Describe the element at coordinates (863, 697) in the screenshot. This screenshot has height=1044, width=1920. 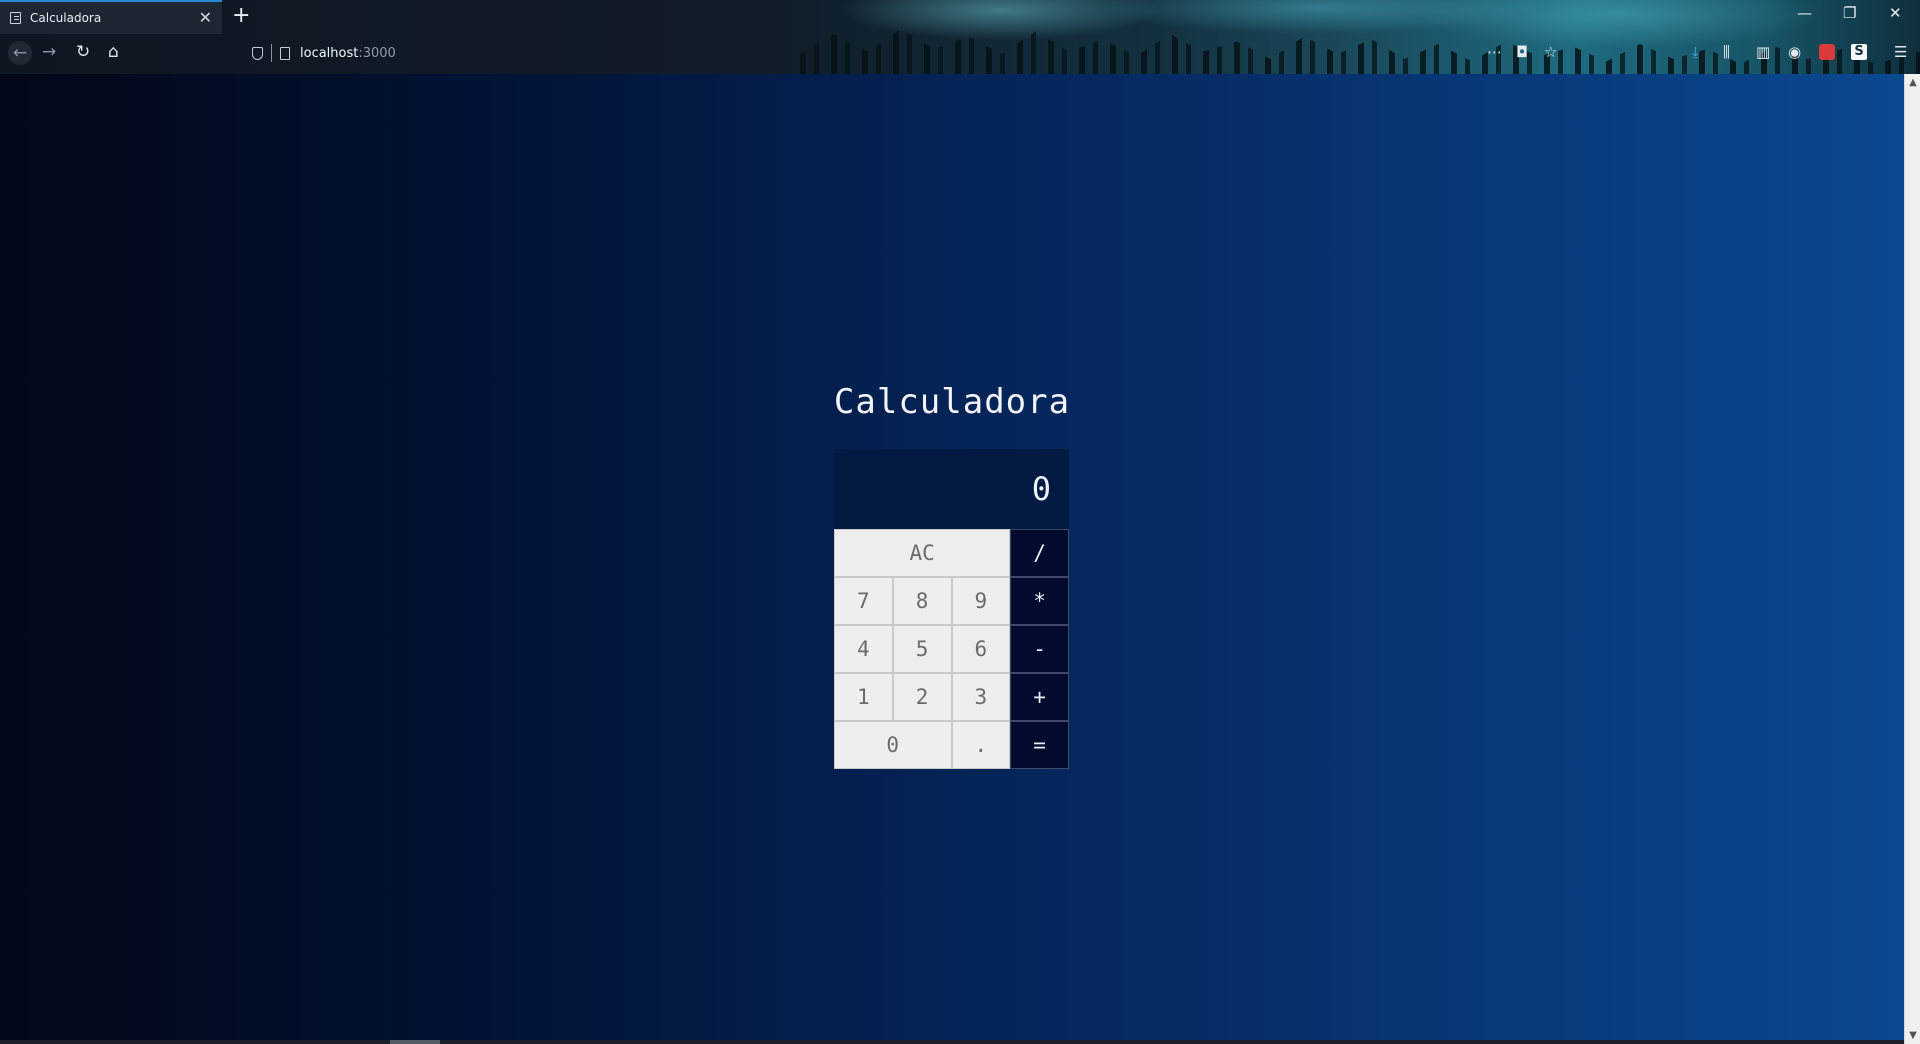
I see `digit-1-button: 1` at that location.